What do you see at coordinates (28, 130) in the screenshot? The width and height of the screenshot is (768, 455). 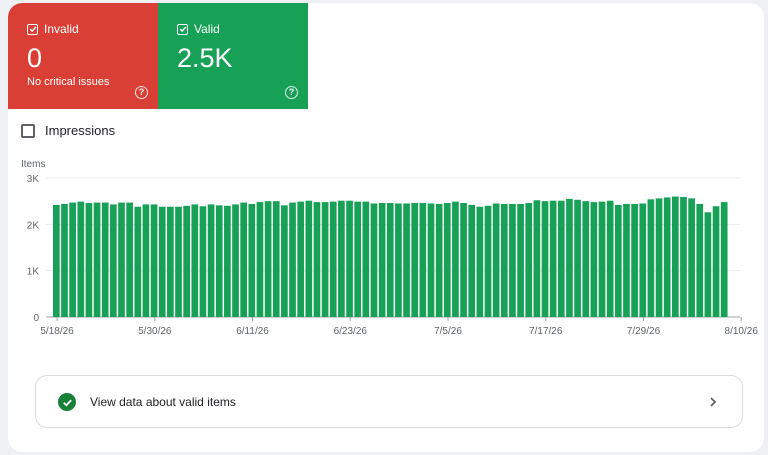 I see `impressions-checkbox` at bounding box center [28, 130].